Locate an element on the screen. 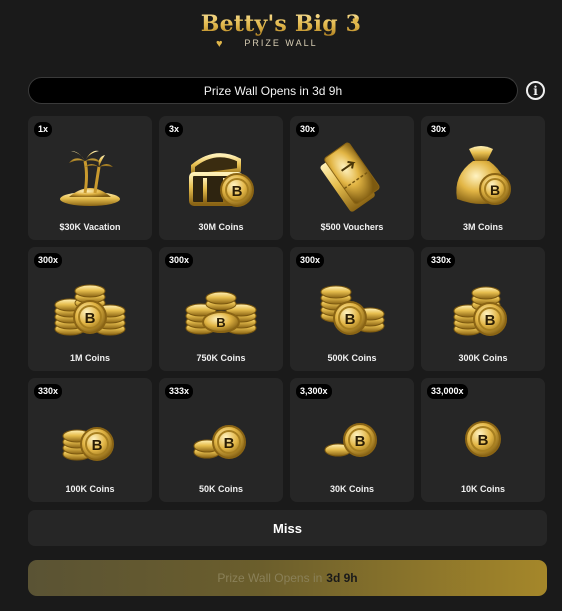 The width and height of the screenshot is (562, 611). prize-tile: 300x B 500K Coins is located at coordinates (352, 309).